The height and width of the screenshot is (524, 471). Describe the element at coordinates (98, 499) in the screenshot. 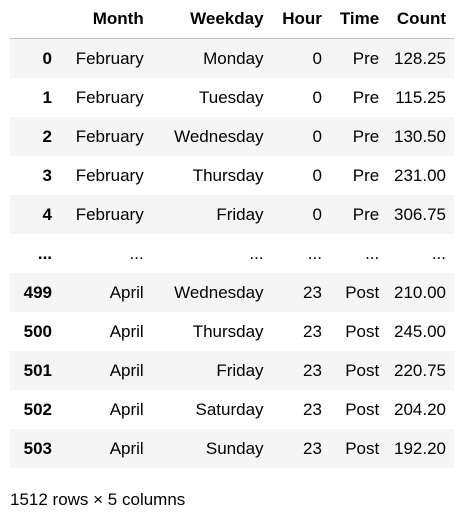

I see `dataframe-shape-info: 1512 rows × 5 columns` at that location.